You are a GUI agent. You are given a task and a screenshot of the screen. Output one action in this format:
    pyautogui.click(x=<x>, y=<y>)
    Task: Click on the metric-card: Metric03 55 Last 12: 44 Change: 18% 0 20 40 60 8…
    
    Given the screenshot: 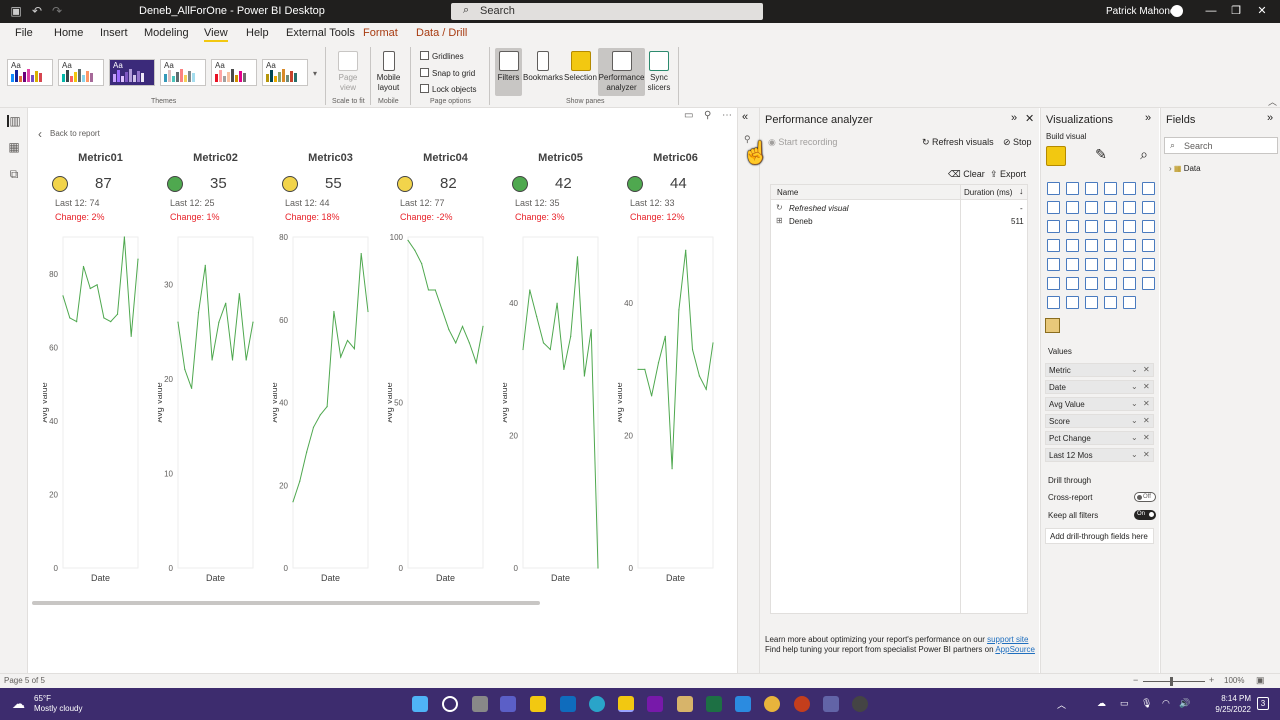 What is the action you would take?
    pyautogui.click(x=330, y=370)
    